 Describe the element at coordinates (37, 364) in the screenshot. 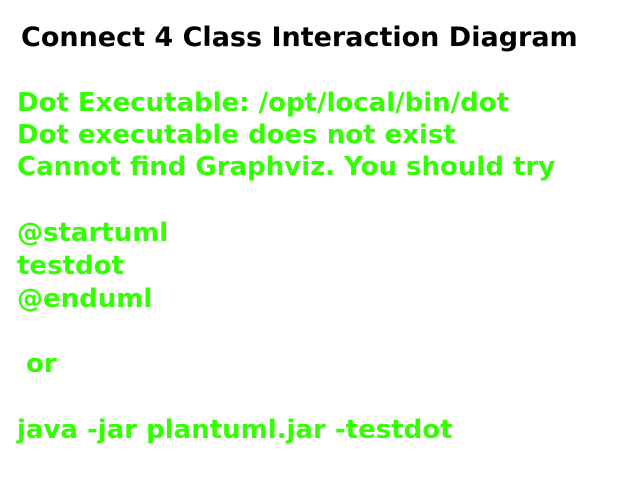

I see `text-or: or` at that location.